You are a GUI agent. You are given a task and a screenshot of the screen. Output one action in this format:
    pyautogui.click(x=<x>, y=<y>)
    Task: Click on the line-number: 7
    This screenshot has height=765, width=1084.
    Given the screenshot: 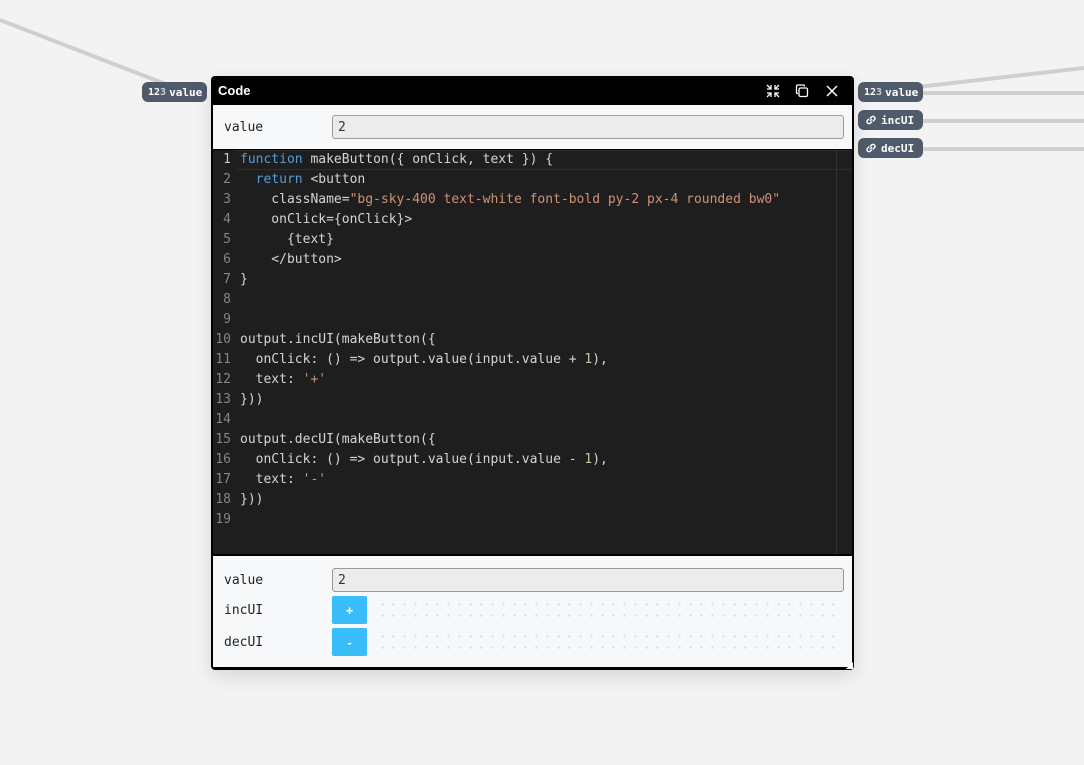 What is the action you would take?
    pyautogui.click(x=227, y=279)
    